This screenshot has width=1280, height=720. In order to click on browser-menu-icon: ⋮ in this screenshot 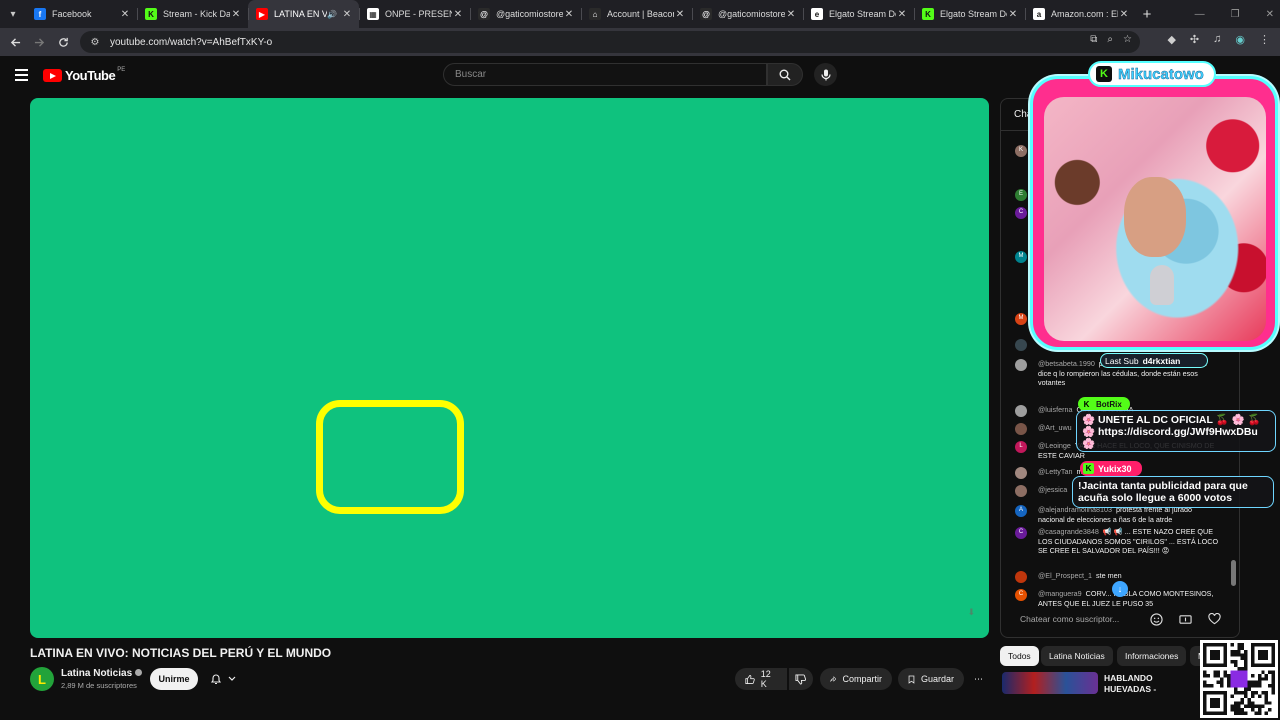, I will do `click(1264, 39)`.